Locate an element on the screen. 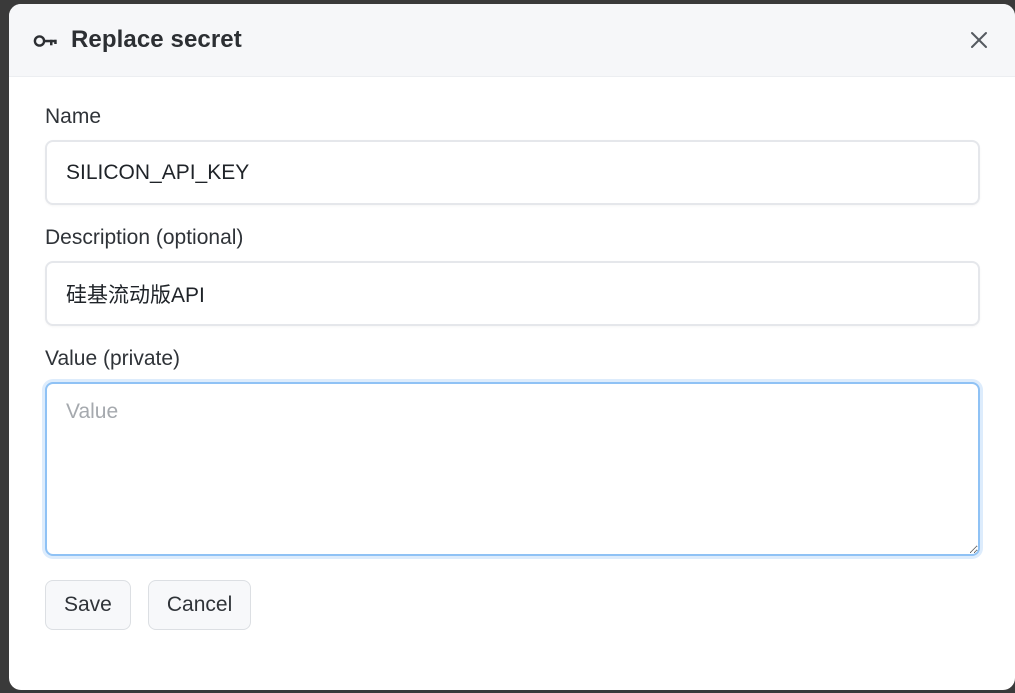 This screenshot has width=1015, height=693. description-input is located at coordinates (512, 293).